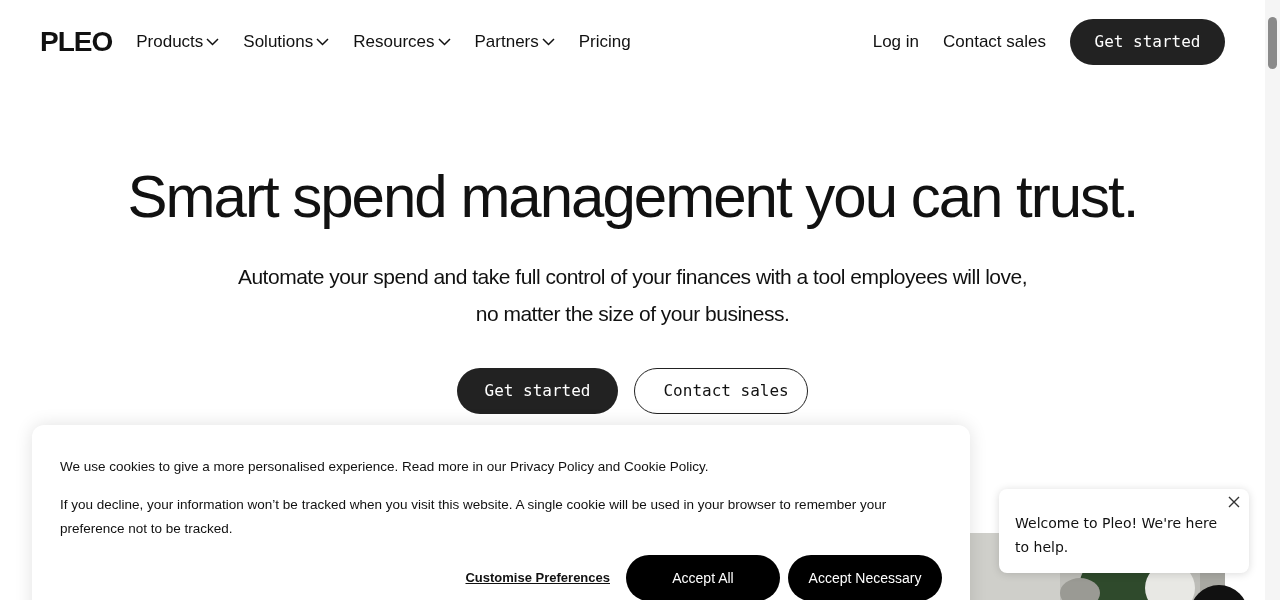 This screenshot has height=600, width=1280. I want to click on scrollbar, so click(1272, 300).